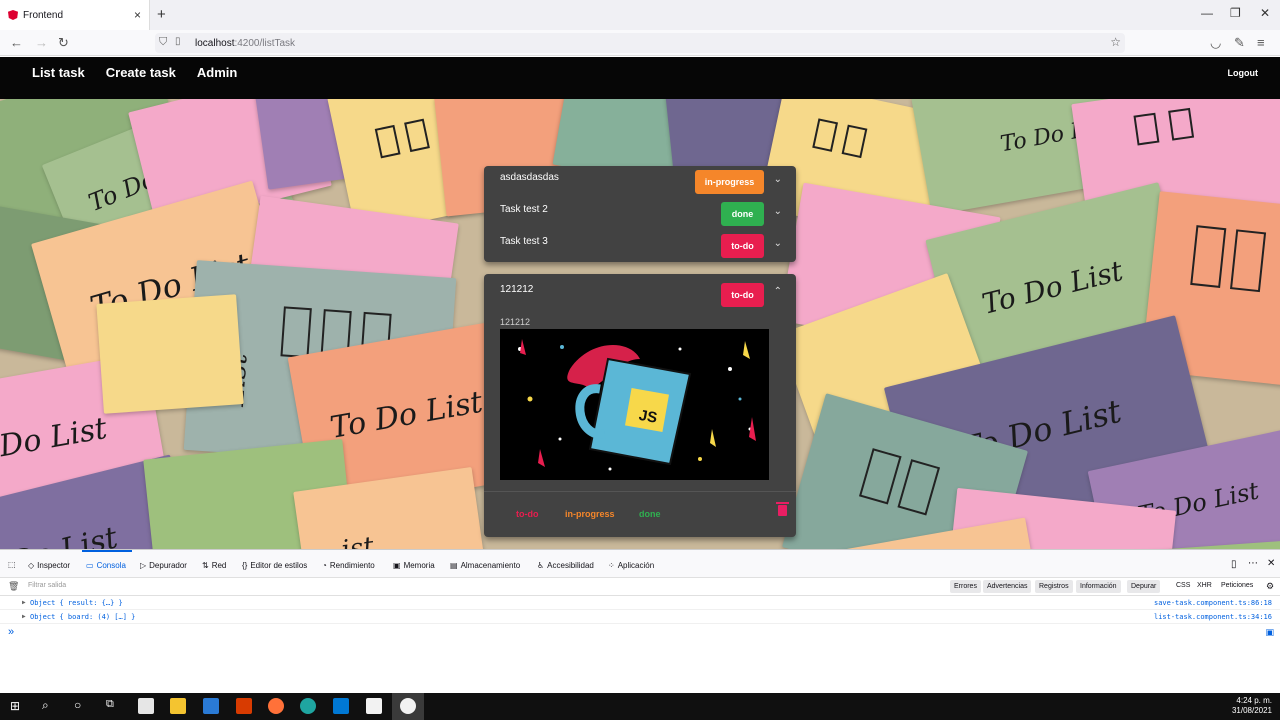 The height and width of the screenshot is (720, 1280). I want to click on trash-icon: 🗑, so click(13, 586).